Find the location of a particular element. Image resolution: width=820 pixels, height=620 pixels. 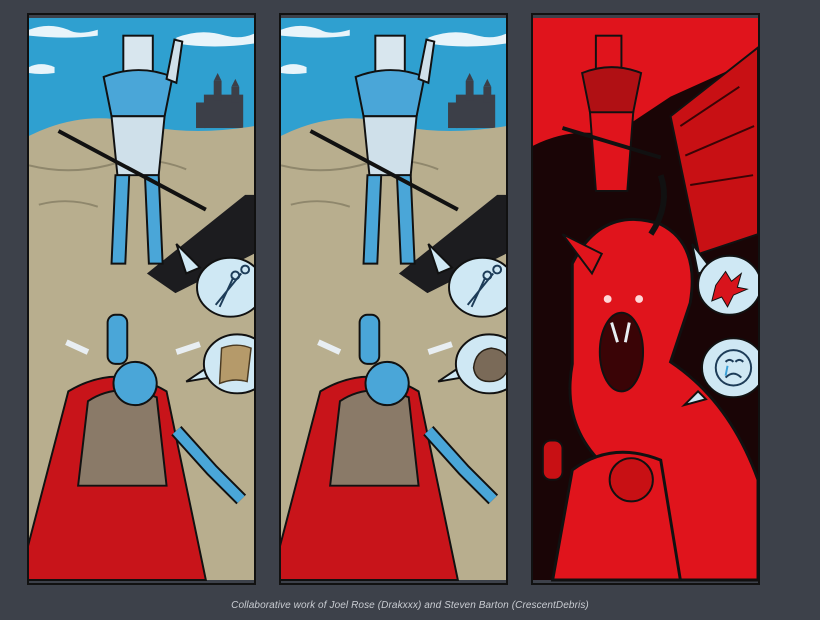

paper-scroll-icon is located at coordinates (235, 364).